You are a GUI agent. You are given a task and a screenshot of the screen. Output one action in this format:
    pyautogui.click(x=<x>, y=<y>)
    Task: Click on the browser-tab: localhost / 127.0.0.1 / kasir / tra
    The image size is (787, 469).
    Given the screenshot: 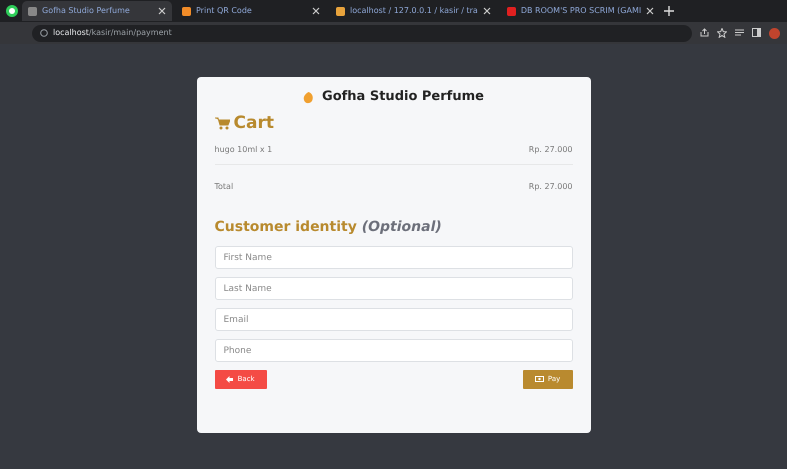 What is the action you would take?
    pyautogui.click(x=413, y=11)
    